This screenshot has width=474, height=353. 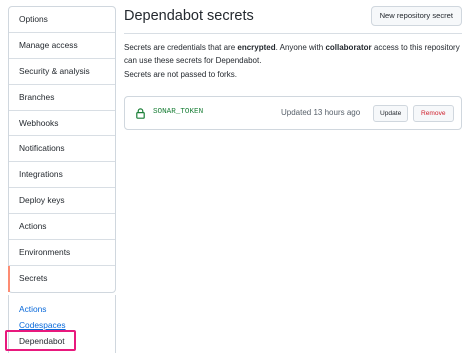 What do you see at coordinates (293, 33) in the screenshot?
I see `header-divider` at bounding box center [293, 33].